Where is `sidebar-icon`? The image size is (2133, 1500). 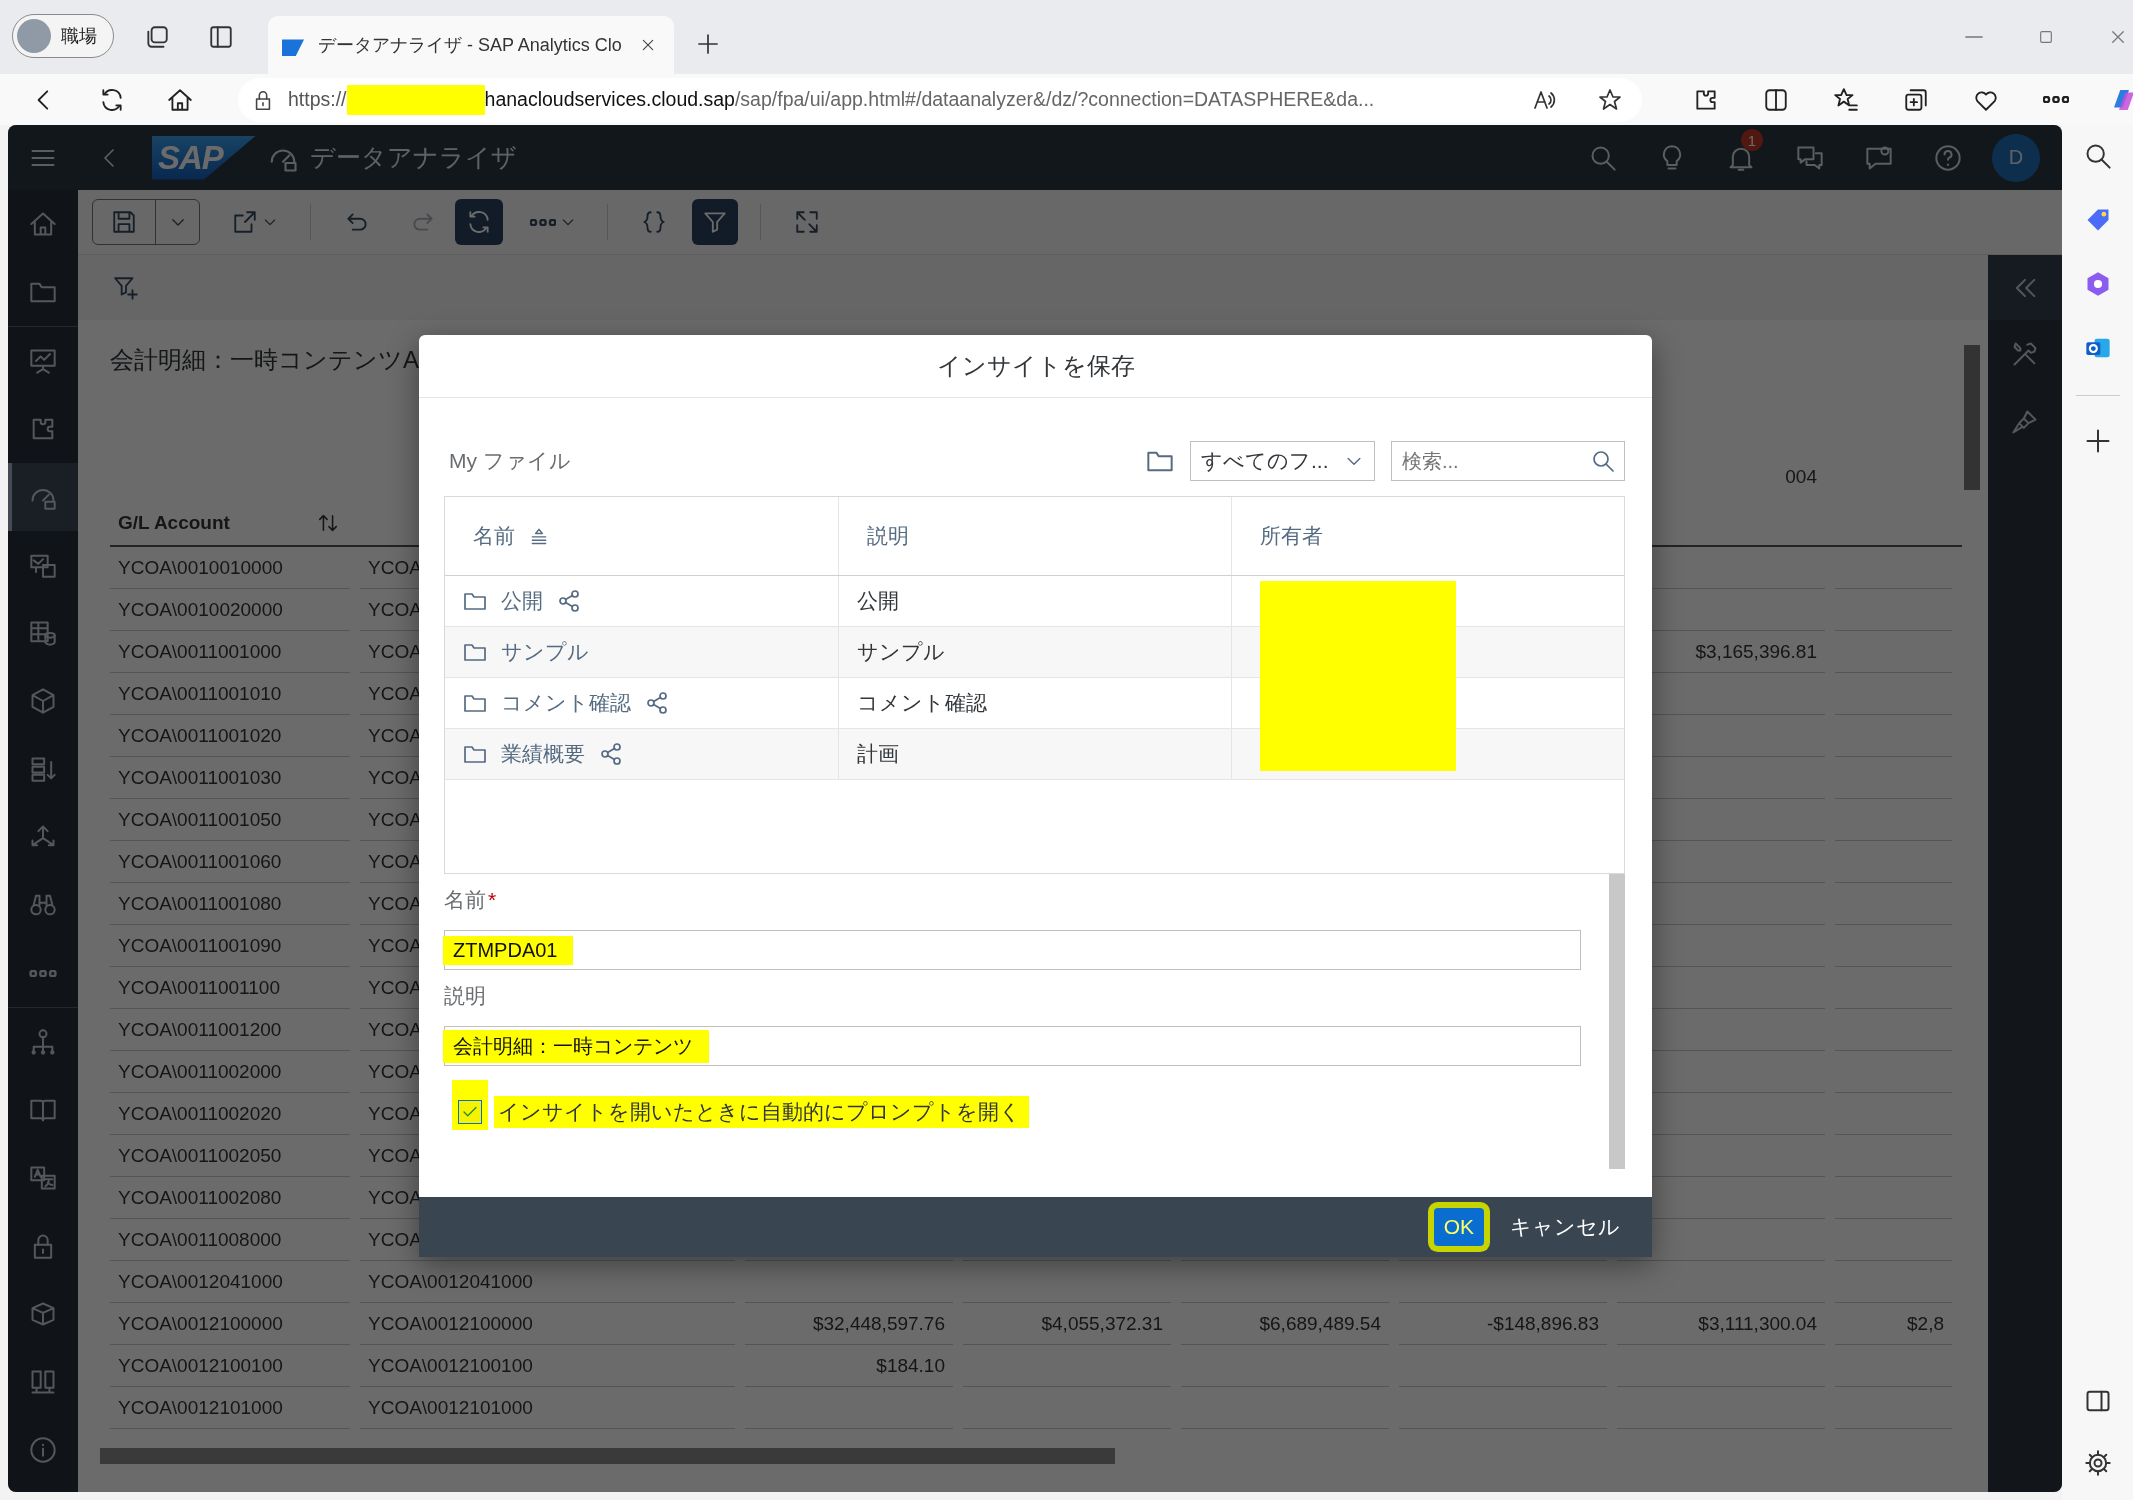 sidebar-icon is located at coordinates (221, 37).